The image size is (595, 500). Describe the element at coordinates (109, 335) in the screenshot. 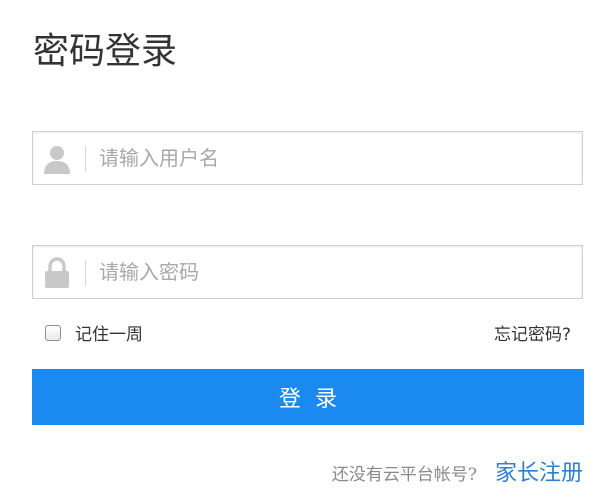

I see `remember-me-label: 记住一周` at that location.